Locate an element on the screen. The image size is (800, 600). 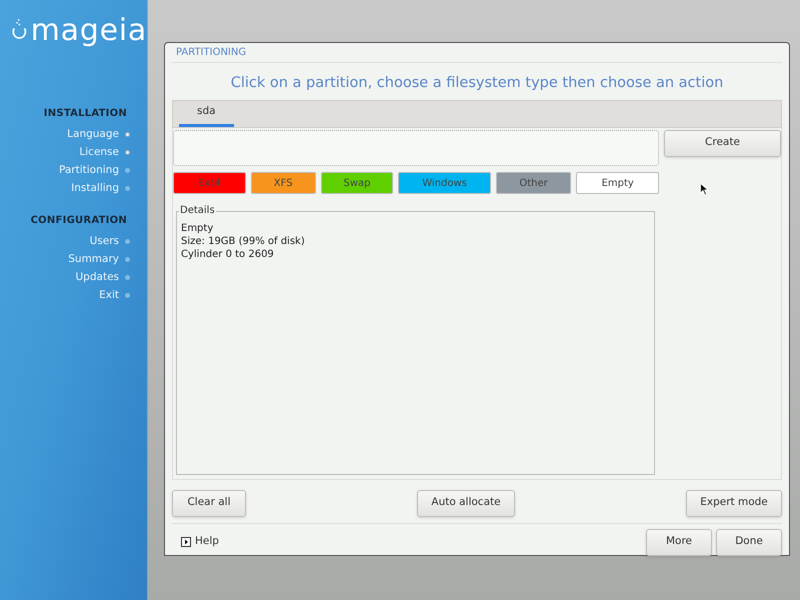
details-text: Cylinder 0 to 2609 is located at coordinates (228, 255).